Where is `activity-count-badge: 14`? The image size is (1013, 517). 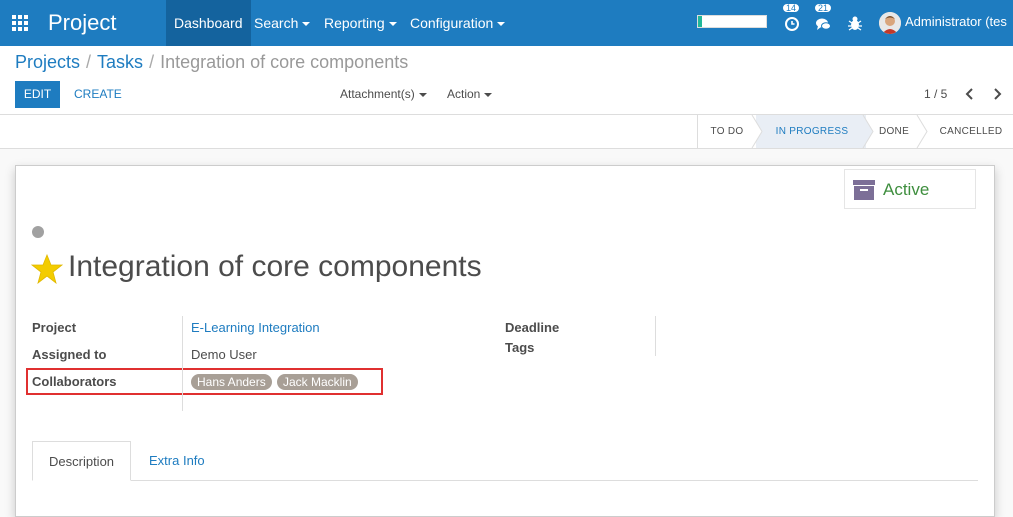
activity-count-badge: 14 is located at coordinates (791, 8).